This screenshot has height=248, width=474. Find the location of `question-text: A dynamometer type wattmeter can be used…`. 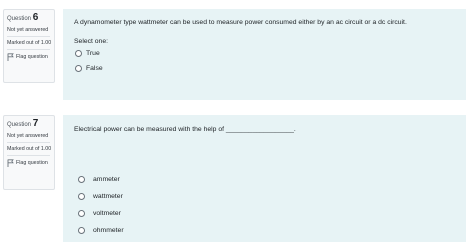

question-text: A dynamometer type wattmeter can be used… is located at coordinates (240, 22).